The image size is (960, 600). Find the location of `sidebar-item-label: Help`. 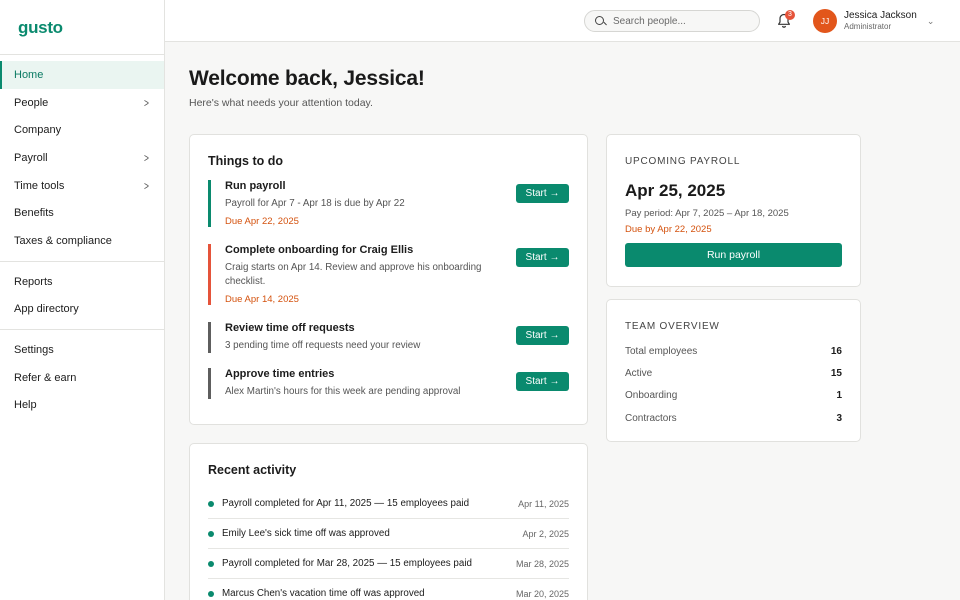

sidebar-item-label: Help is located at coordinates (25, 405).